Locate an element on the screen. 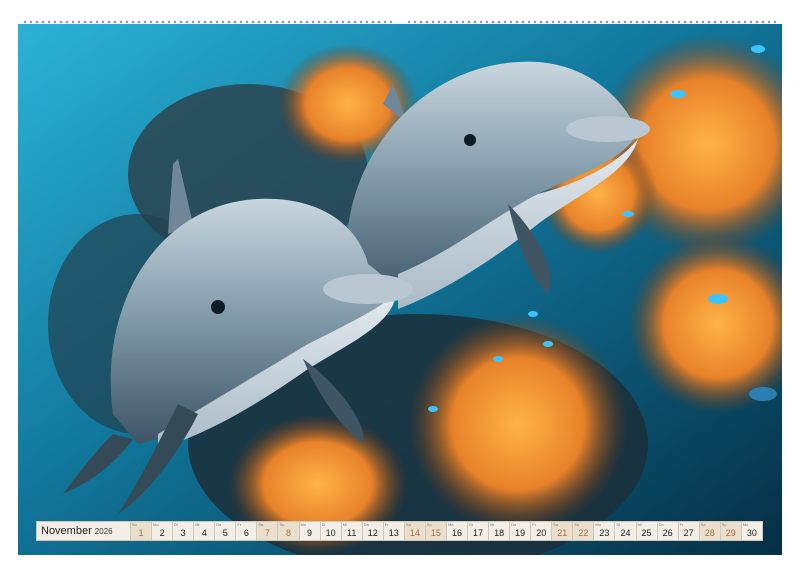 Image resolution: width=800 pixels, height=577 pixels. day-cell: Mo 23 is located at coordinates (605, 531).